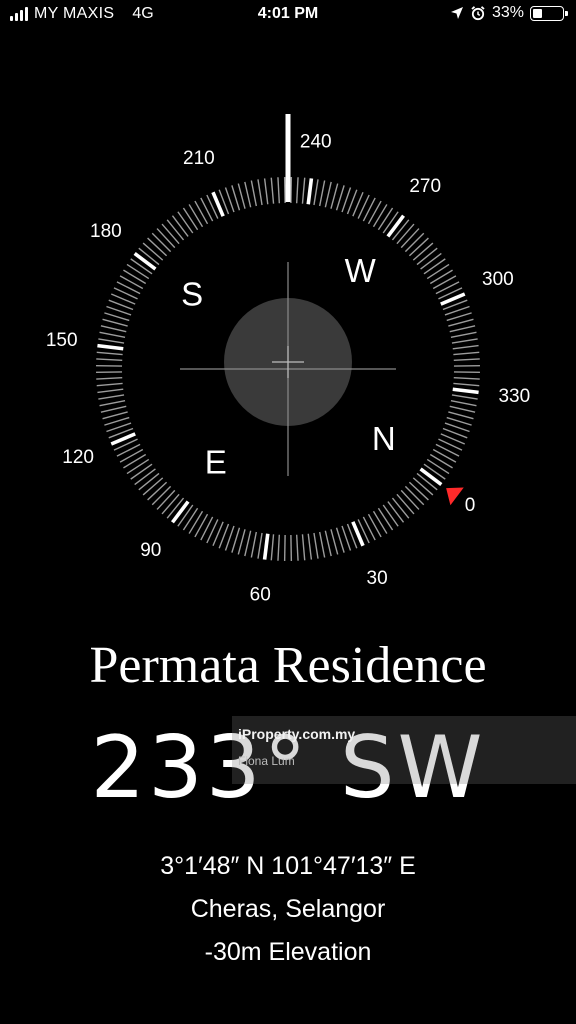 This screenshot has width=576, height=1024. I want to click on watermark-logo: iProperty.com.my, so click(297, 734).